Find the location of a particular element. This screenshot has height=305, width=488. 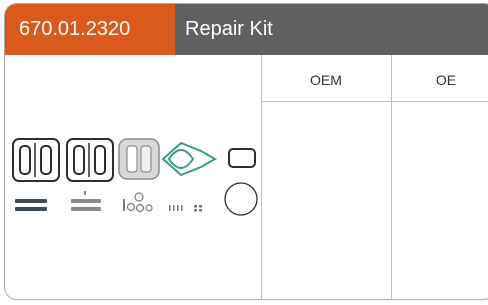

valve-plate-icon is located at coordinates (139, 159).